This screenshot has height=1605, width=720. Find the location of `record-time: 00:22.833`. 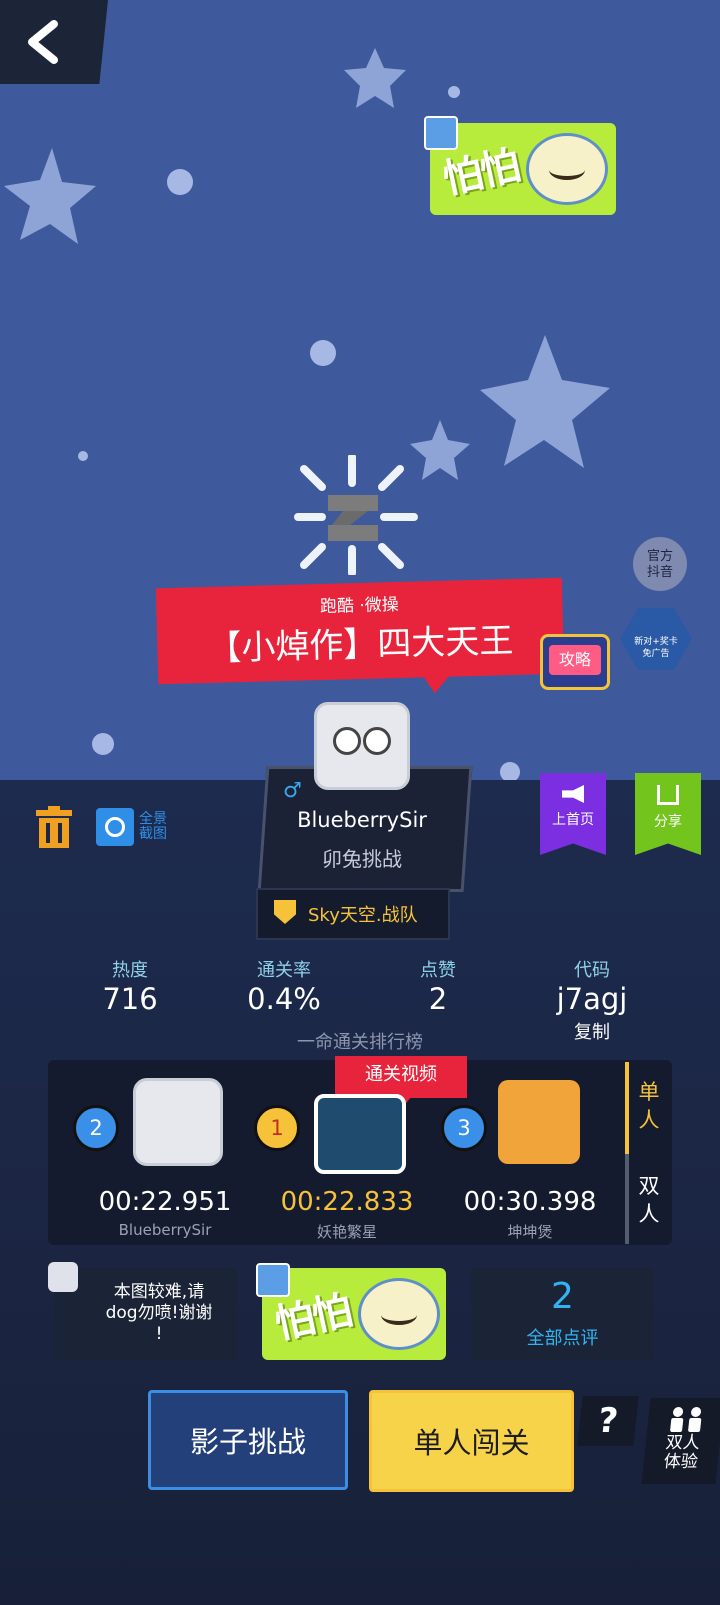

record-time: 00:22.833 is located at coordinates (347, 1202).